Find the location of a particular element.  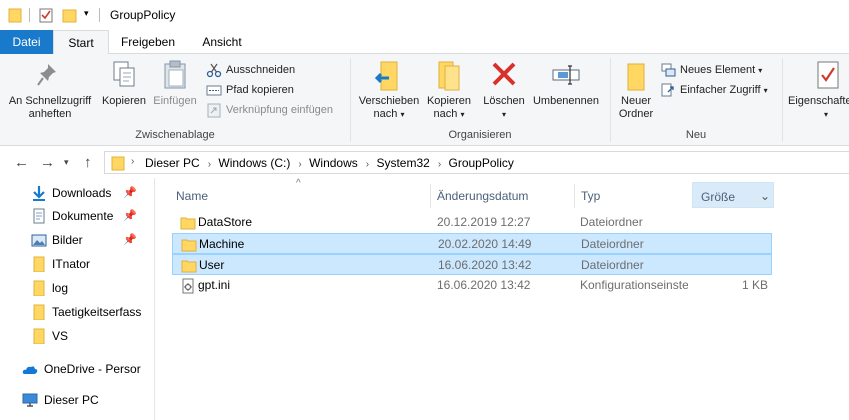

file-row-datastore: DataStore 20.12.2019 12:27 Dateiordner is located at coordinates (472, 222).